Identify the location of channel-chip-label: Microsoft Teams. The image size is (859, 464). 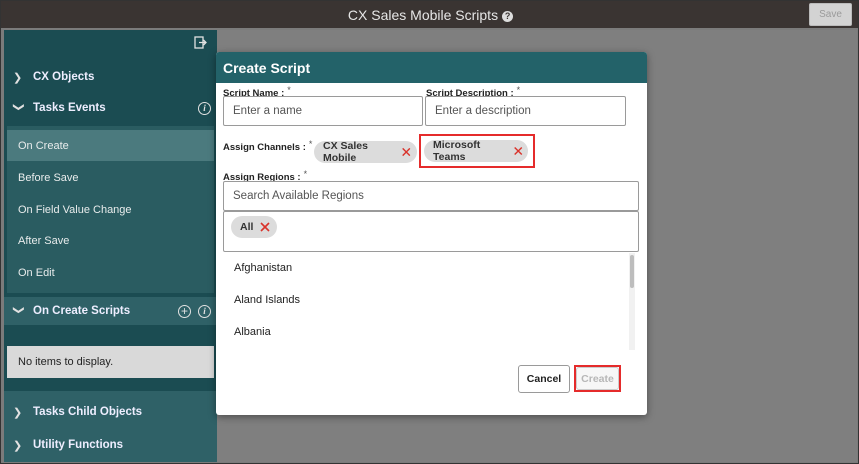
(457, 151).